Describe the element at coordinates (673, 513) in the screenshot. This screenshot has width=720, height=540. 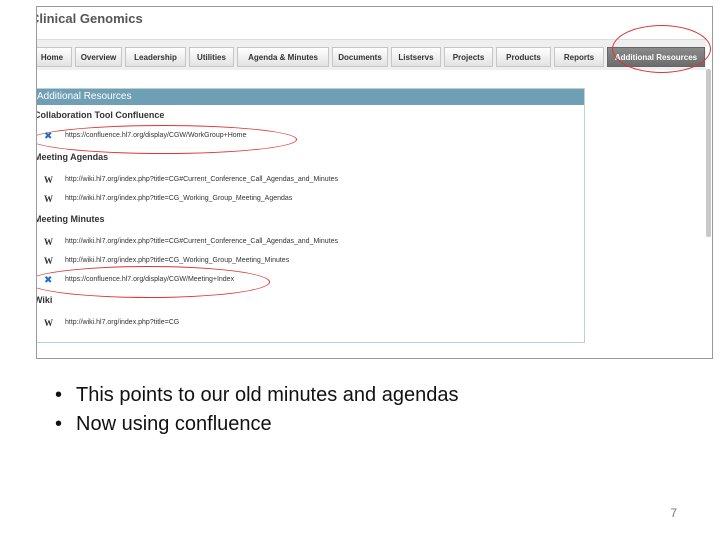
I see `page-number: 7` at that location.